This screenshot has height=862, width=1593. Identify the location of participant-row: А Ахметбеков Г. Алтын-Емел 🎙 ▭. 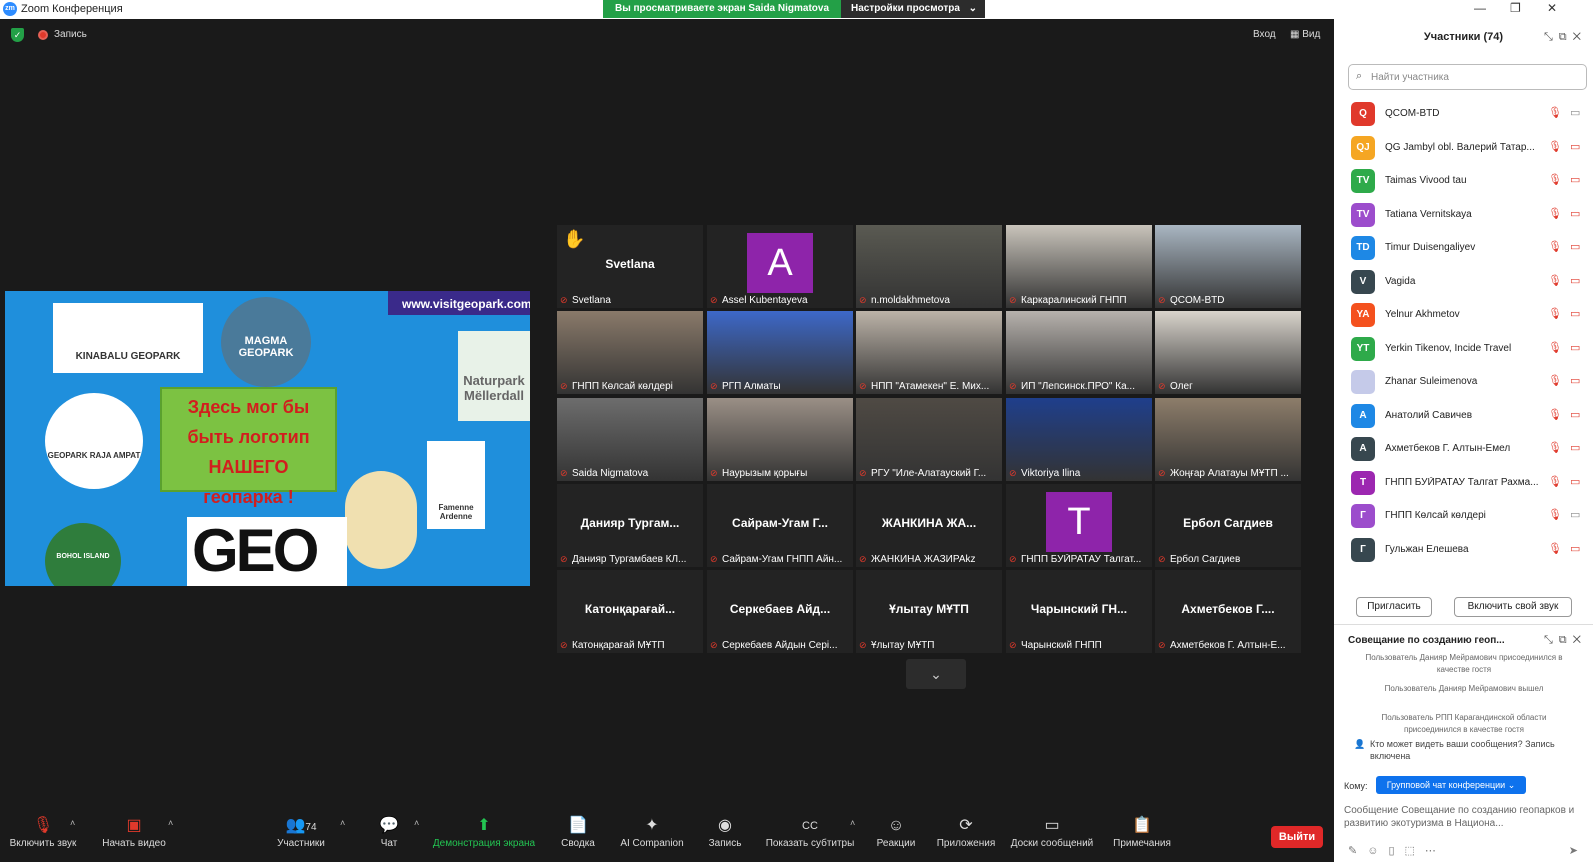
(1463, 449).